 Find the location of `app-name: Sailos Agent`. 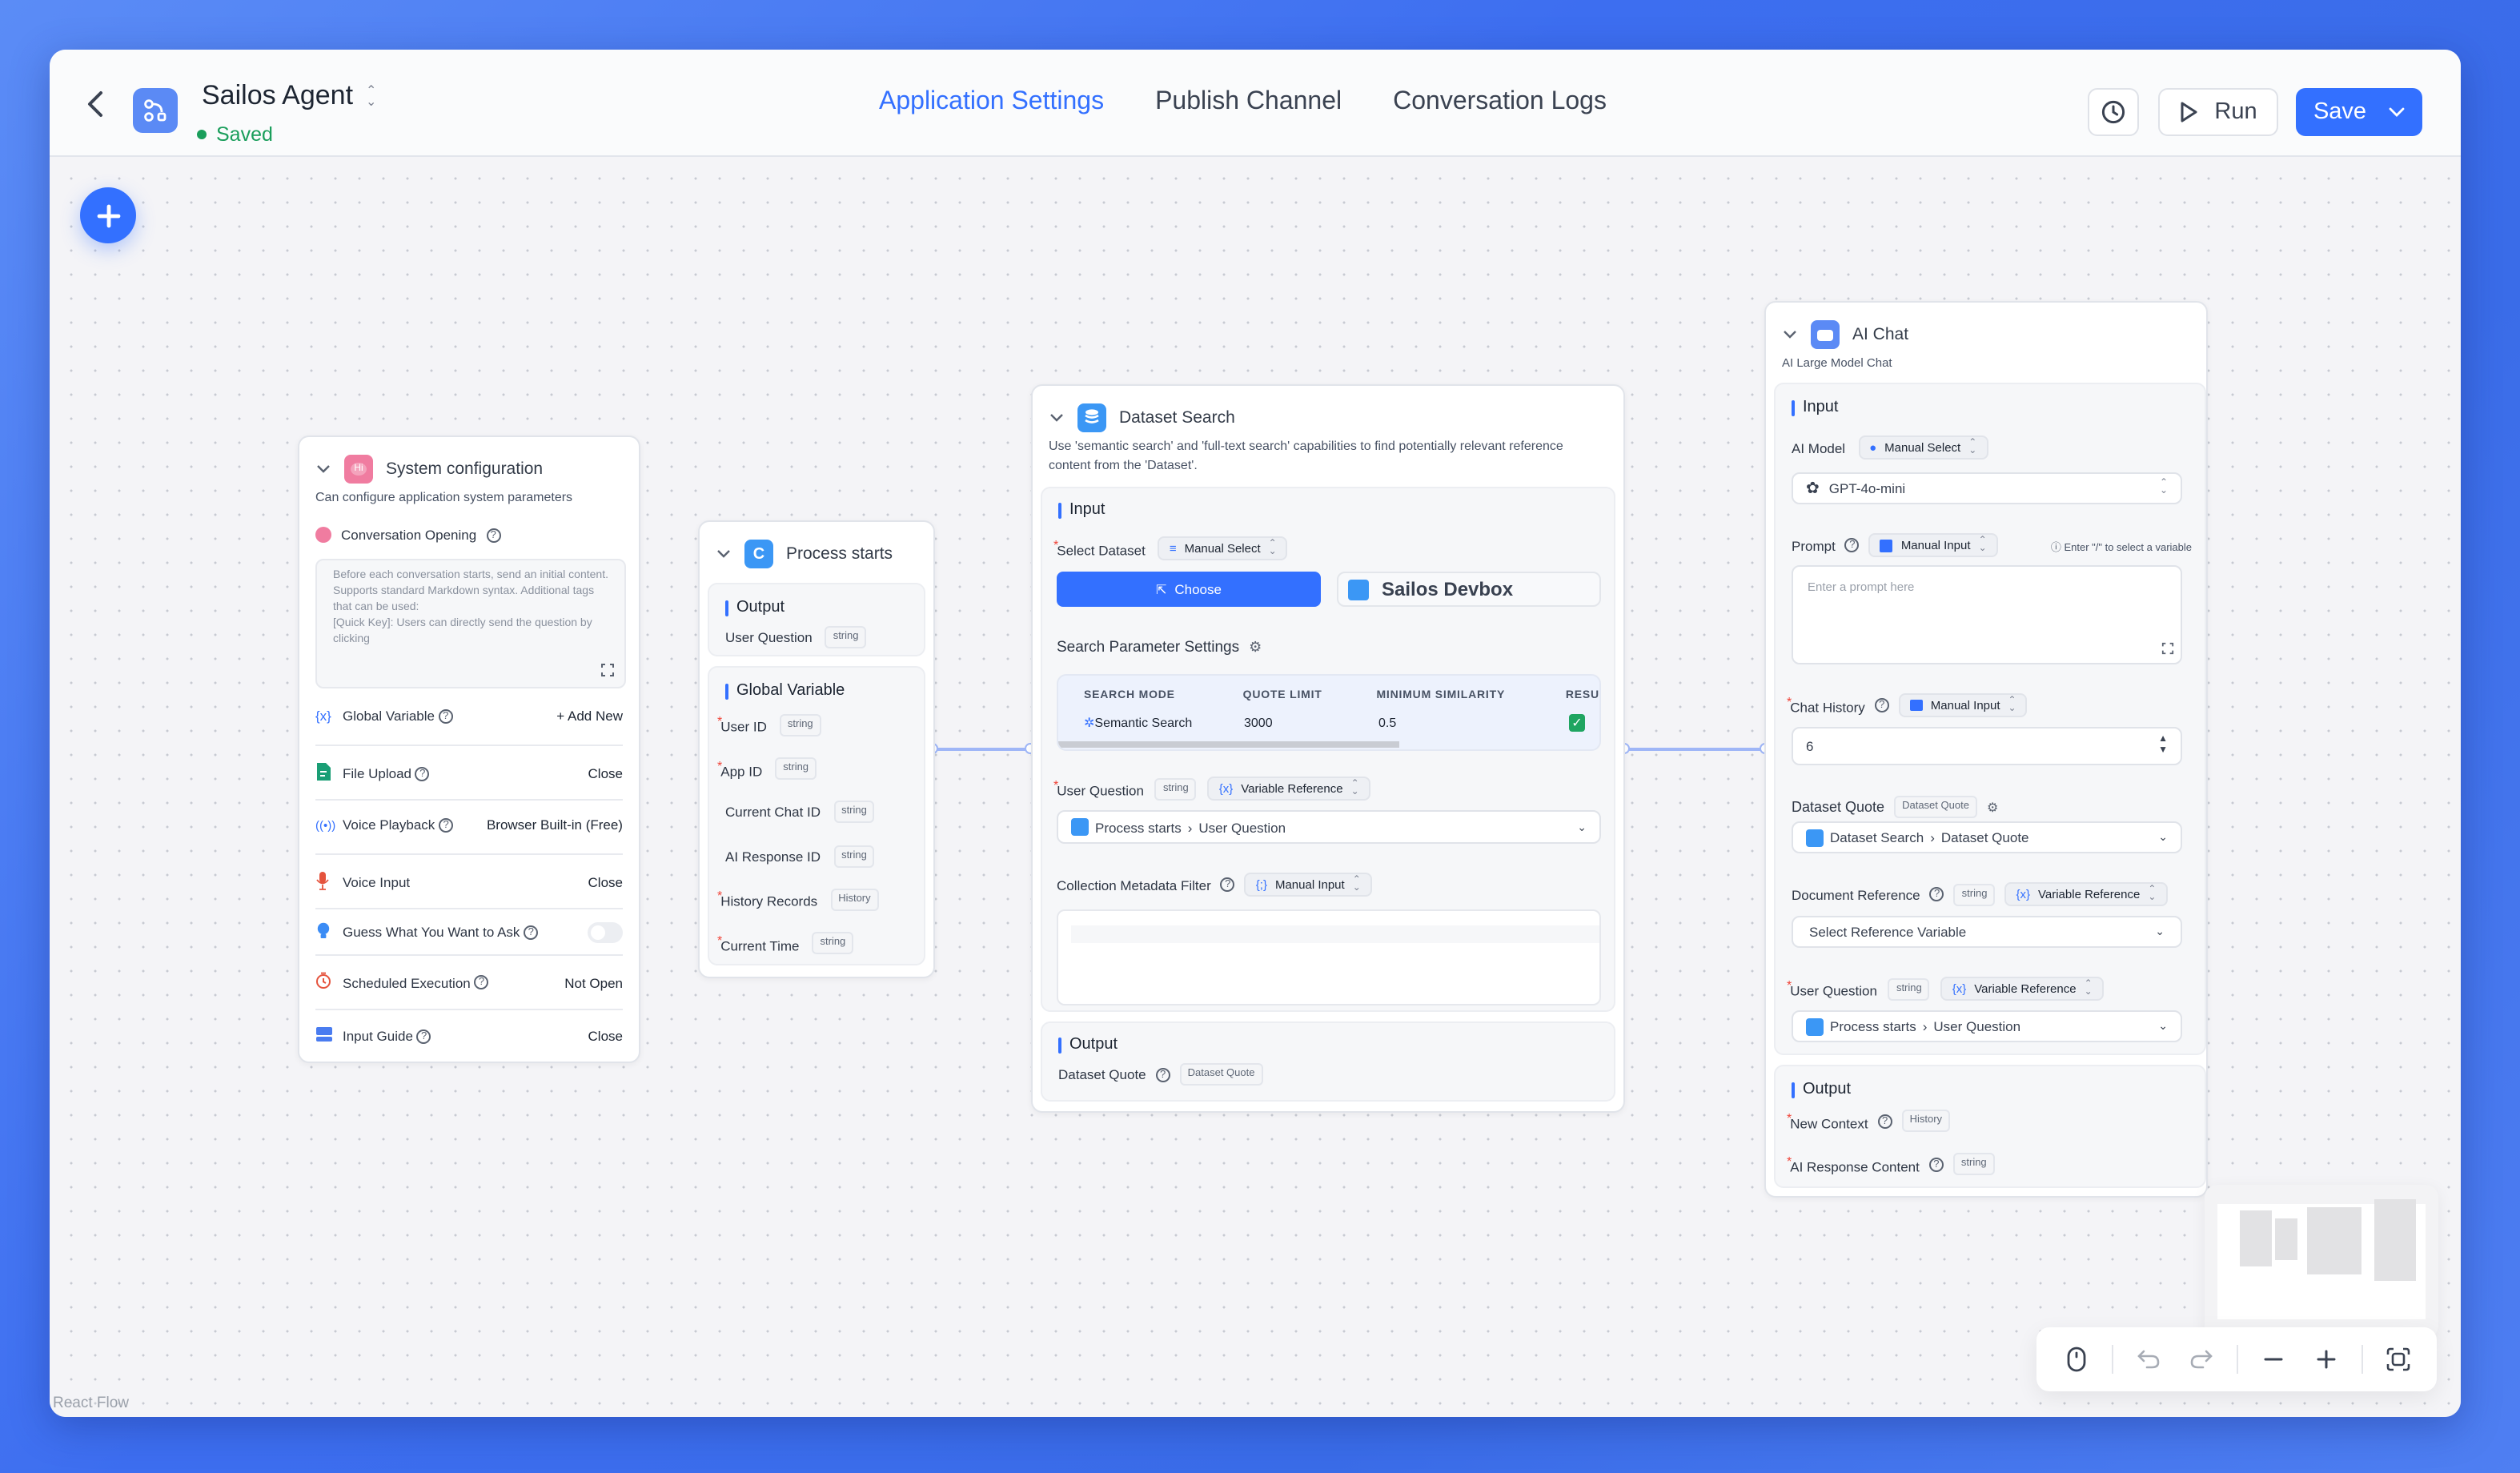

app-name: Sailos Agent is located at coordinates (278, 95).